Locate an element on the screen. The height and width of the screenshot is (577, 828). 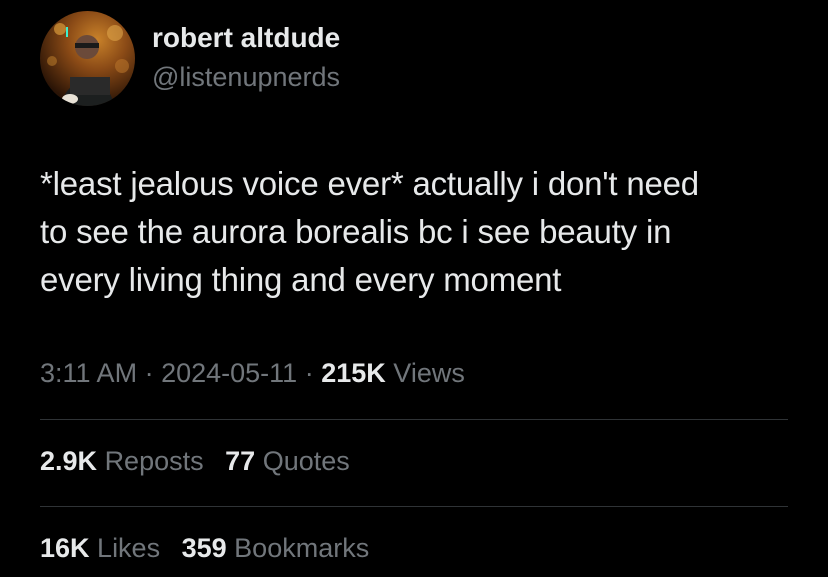
stats-row-reposts-quotes: 2.9K Reposts 77 Quotes is located at coordinates (202, 461).